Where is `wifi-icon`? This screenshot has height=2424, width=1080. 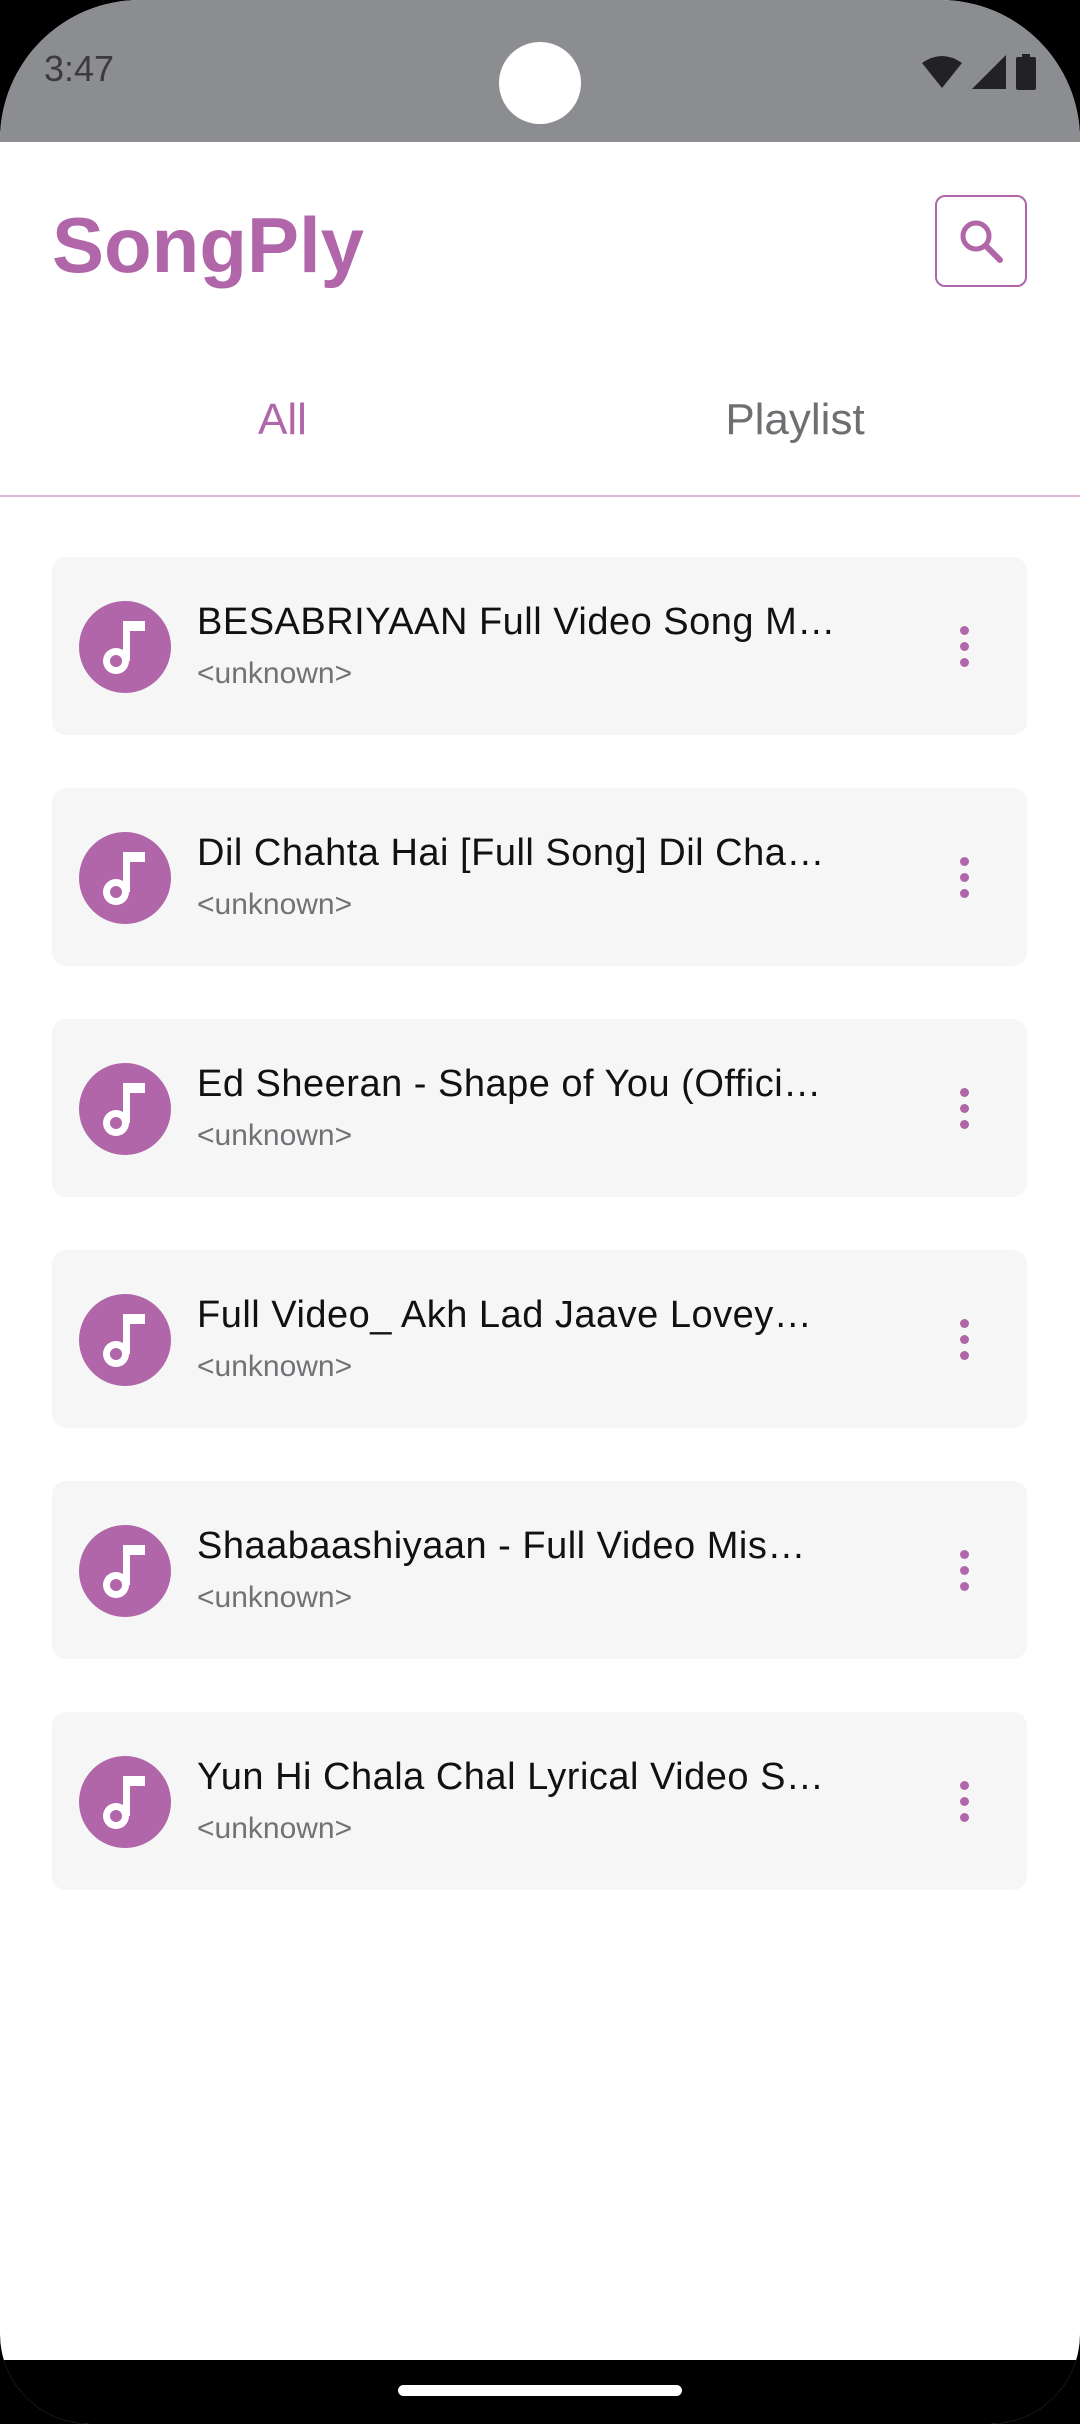
wifi-icon is located at coordinates (942, 72).